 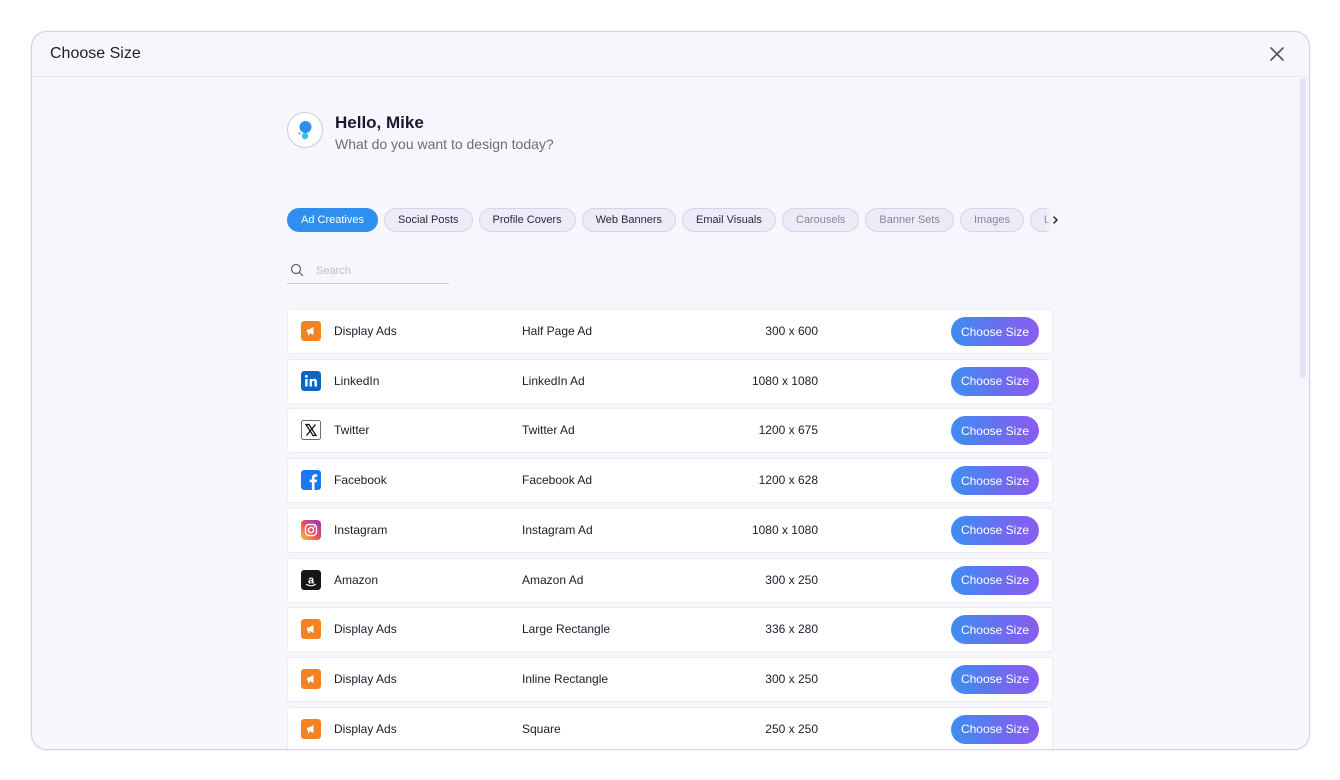 What do you see at coordinates (791, 629) in the screenshot?
I see `dimensions: 336 x 280` at bounding box center [791, 629].